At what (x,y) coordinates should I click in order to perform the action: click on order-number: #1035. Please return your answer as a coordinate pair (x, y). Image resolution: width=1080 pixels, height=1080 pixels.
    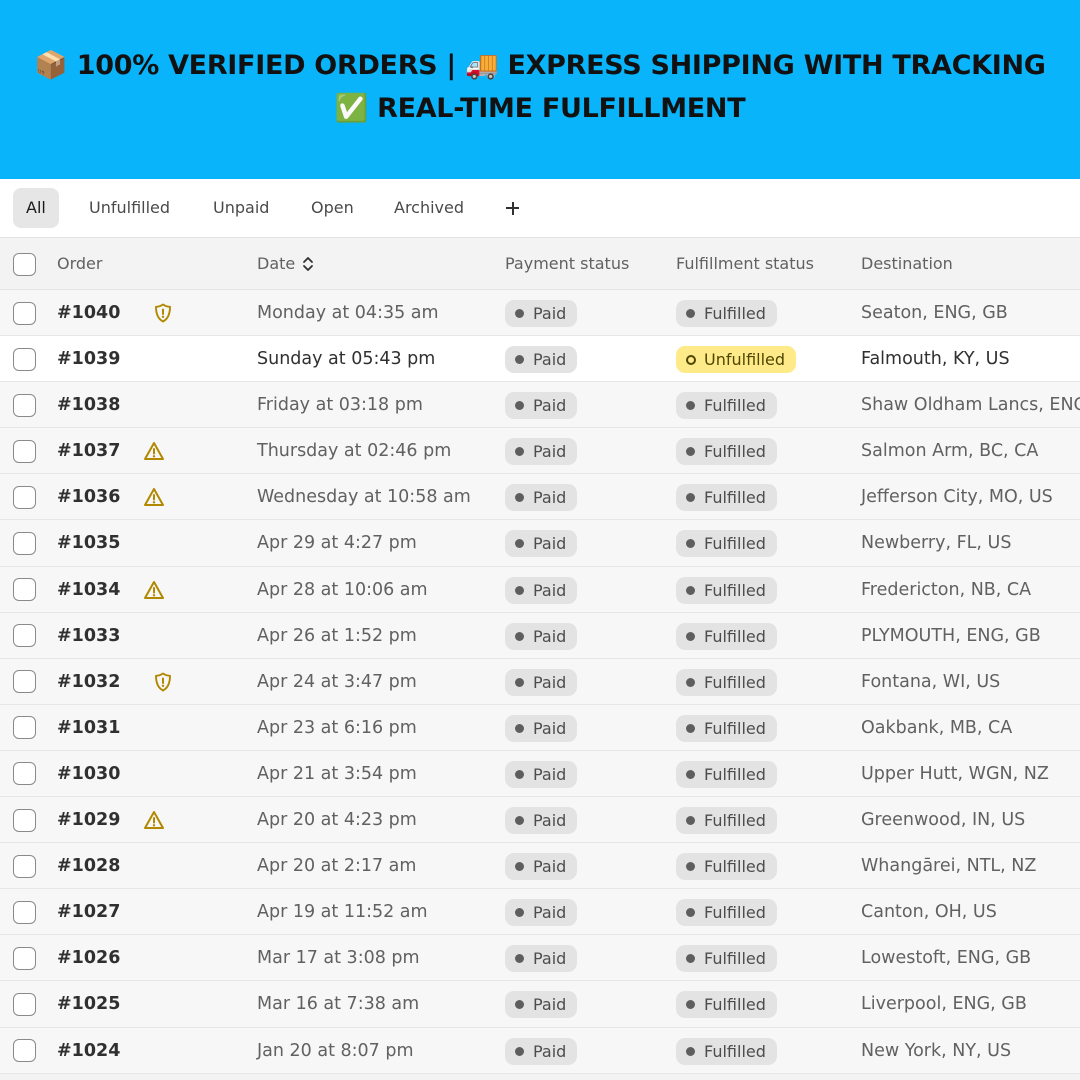
    Looking at the image, I should click on (88, 543).